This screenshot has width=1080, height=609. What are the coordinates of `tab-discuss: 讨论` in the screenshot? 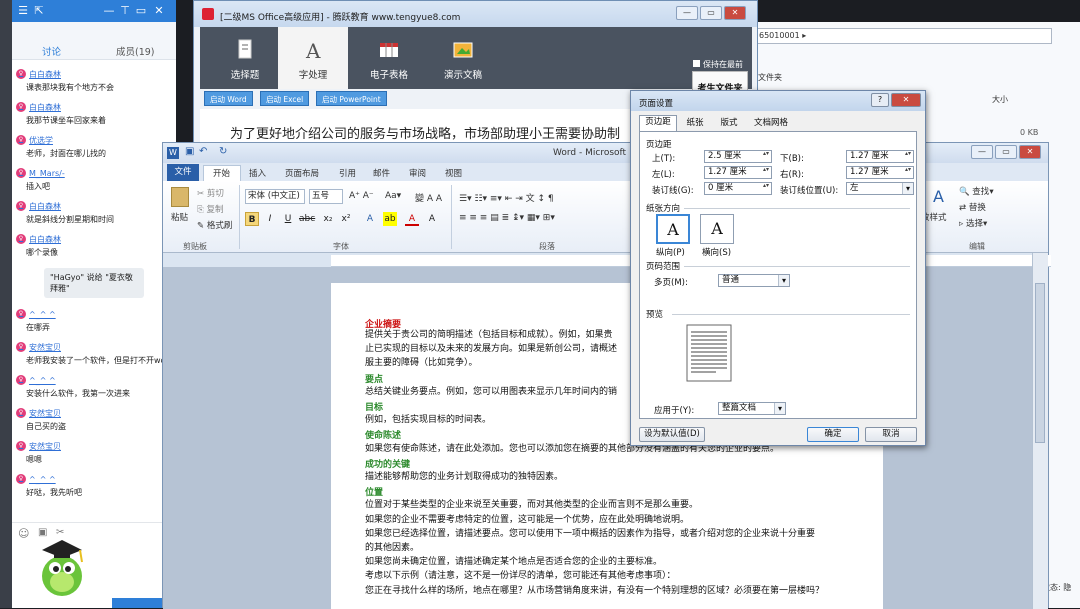 It's located at (51, 51).